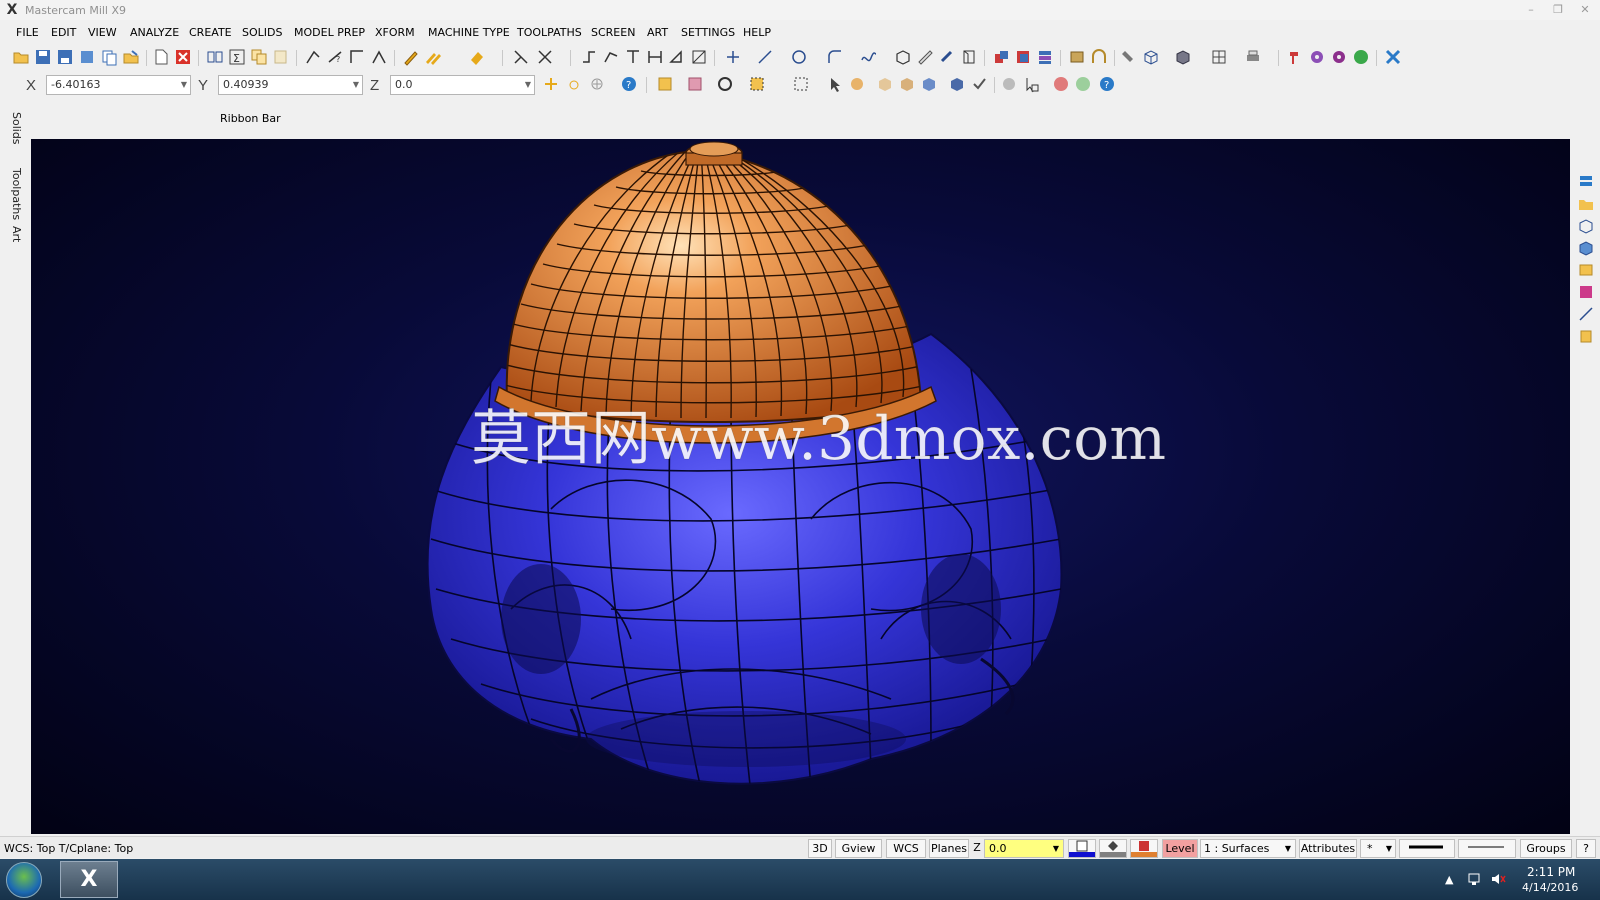 This screenshot has height=900, width=1600. I want to click on layers-icon, so click(1586, 182).